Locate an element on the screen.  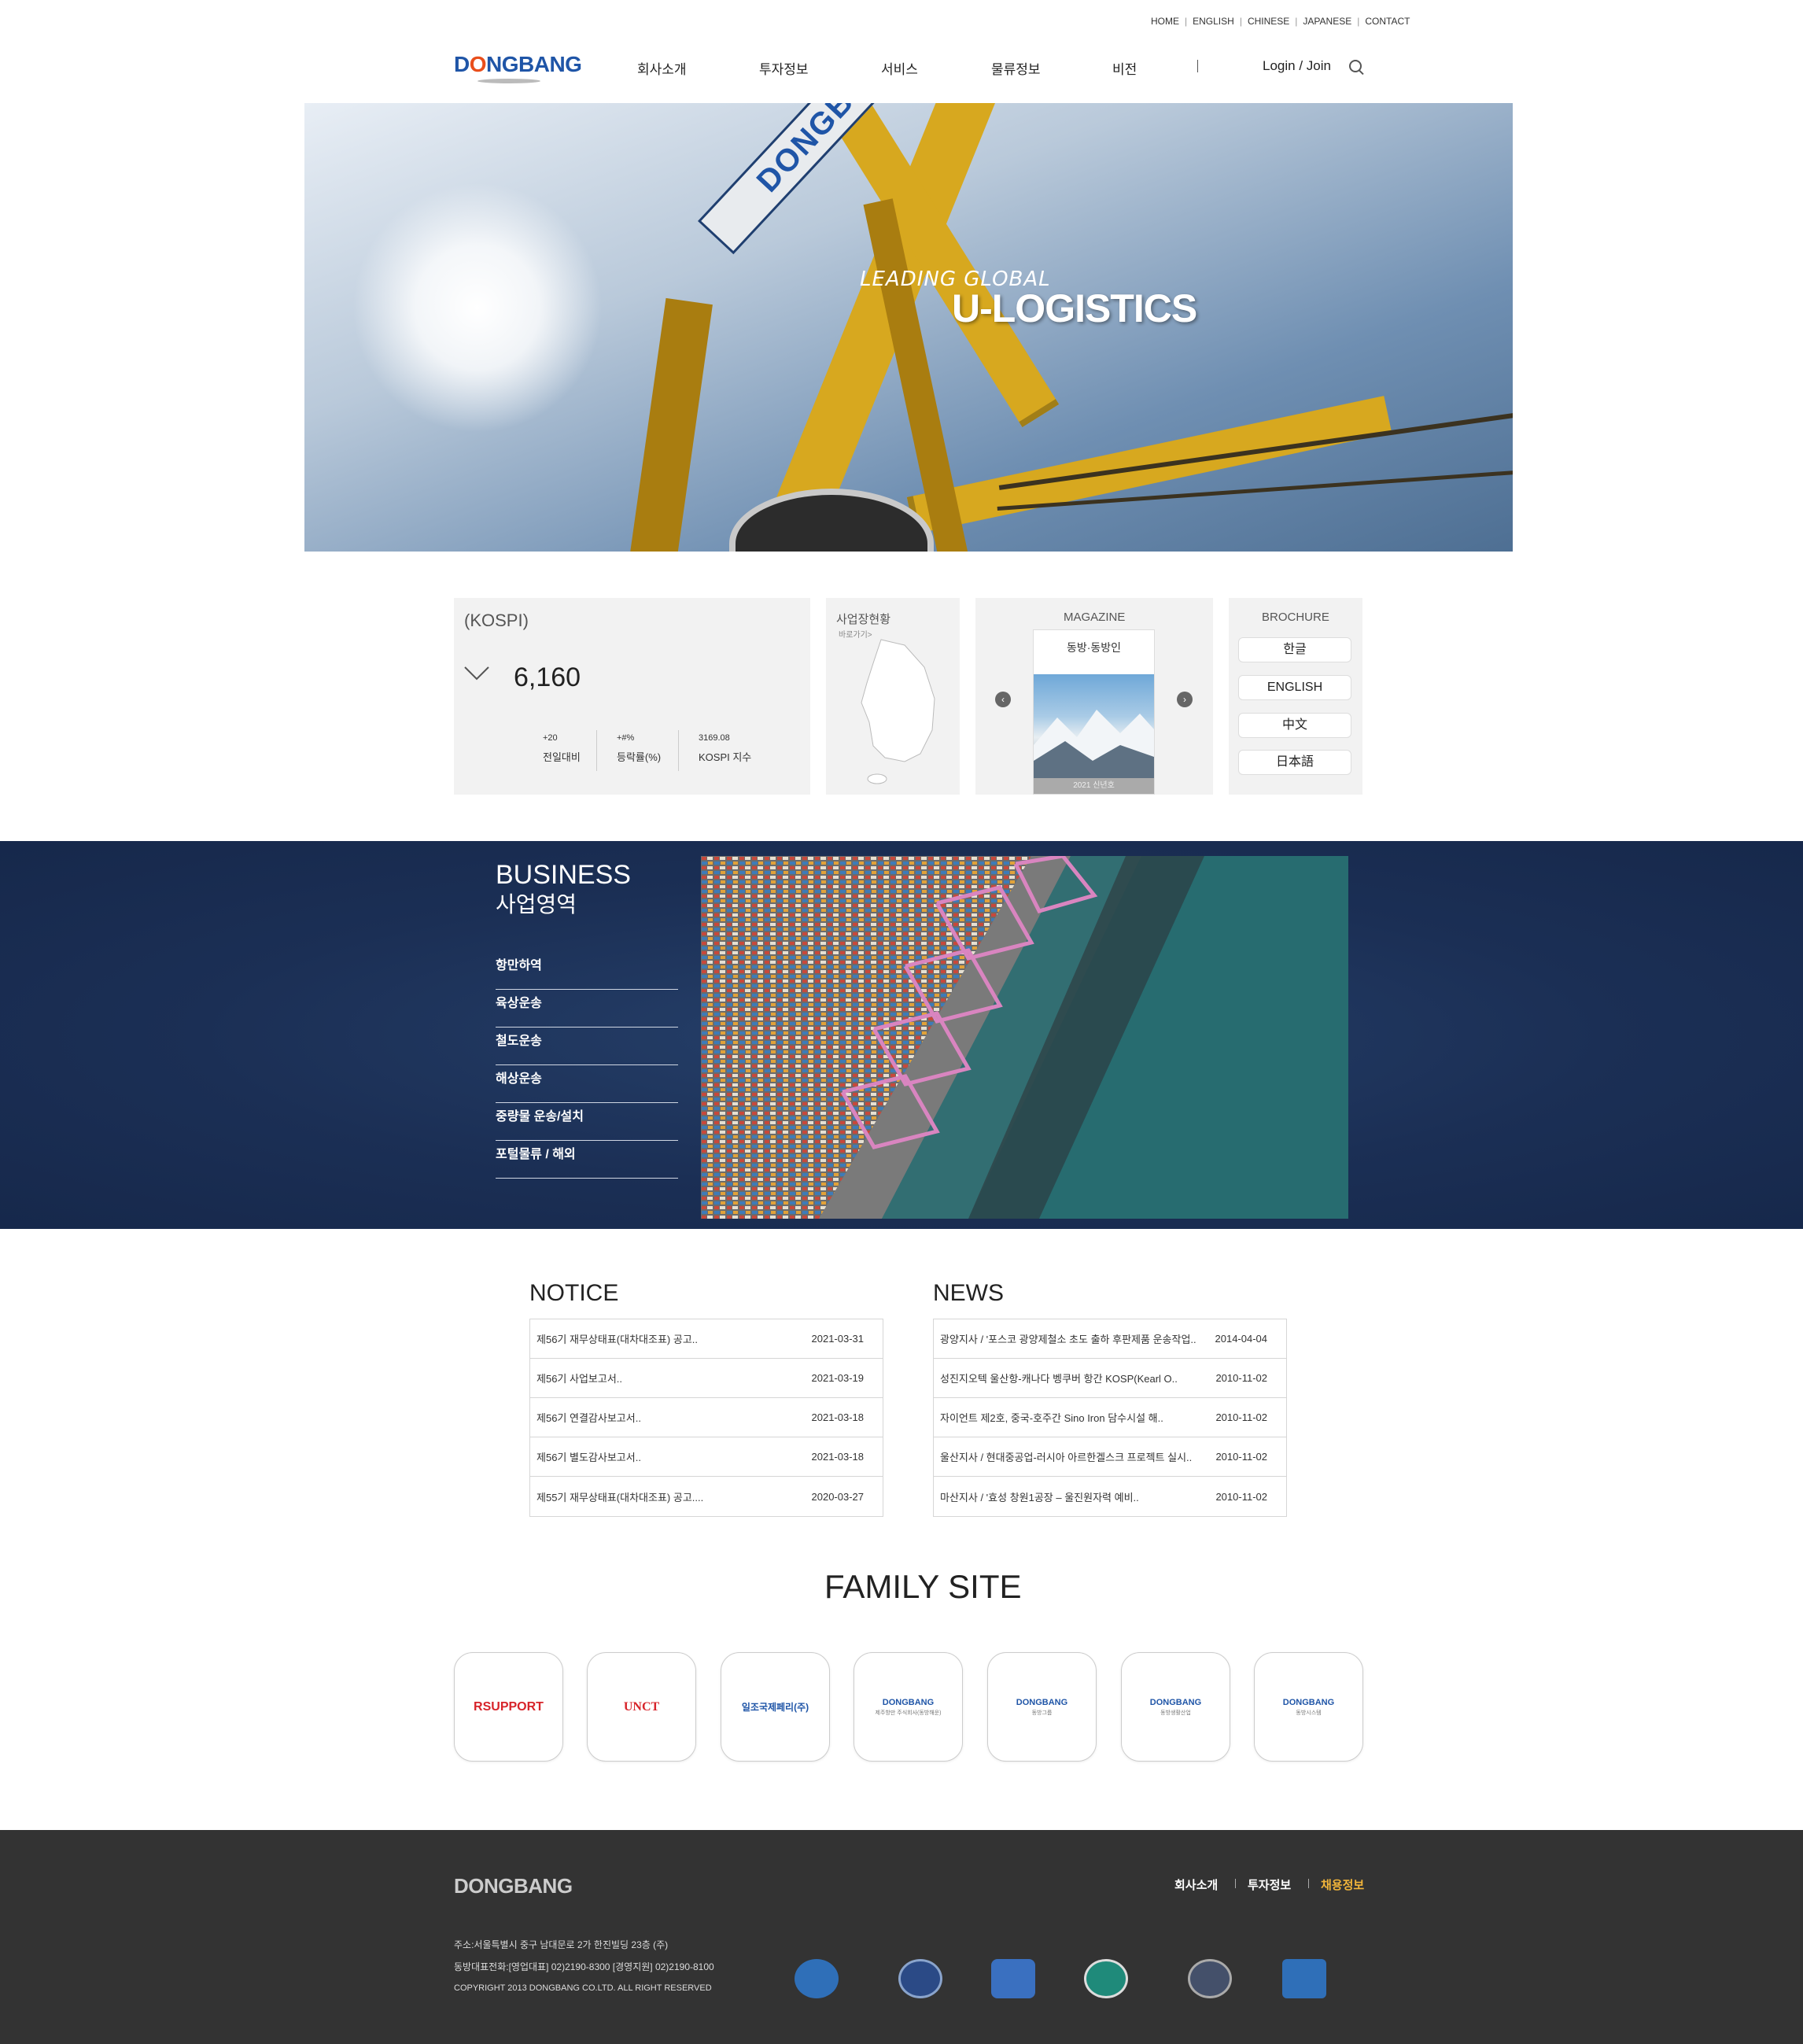
brochure-title: BROCHURE is located at coordinates (1295, 617).